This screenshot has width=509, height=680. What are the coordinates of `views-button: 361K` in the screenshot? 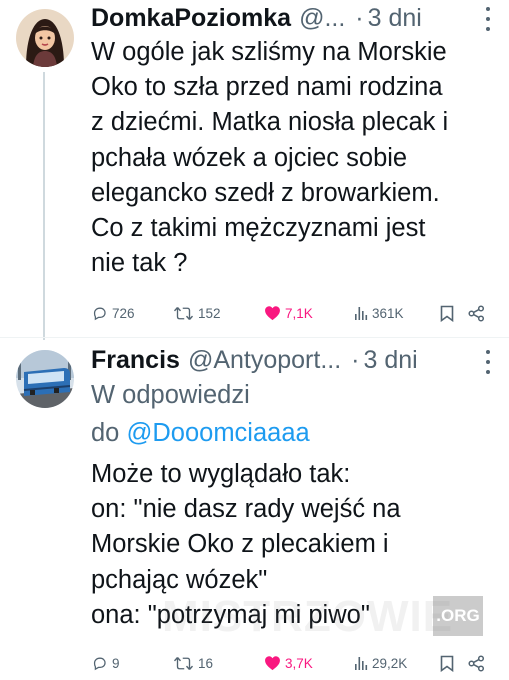 It's located at (379, 313).